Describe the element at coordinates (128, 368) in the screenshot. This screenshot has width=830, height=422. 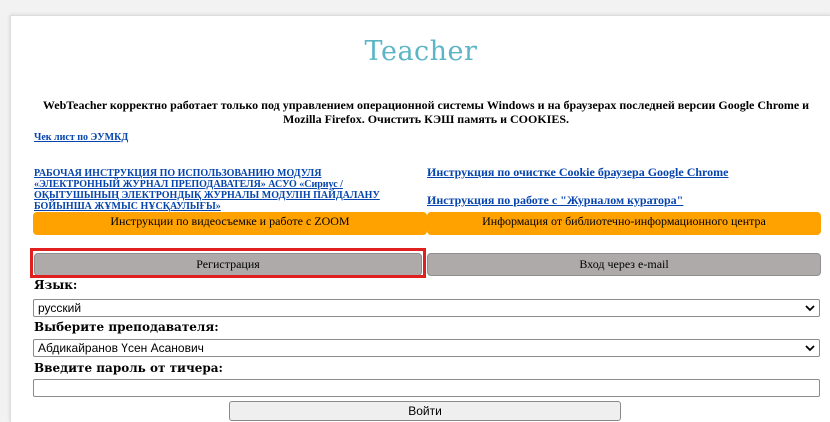
I see `password-label: Введите пароль от тичера:` at that location.